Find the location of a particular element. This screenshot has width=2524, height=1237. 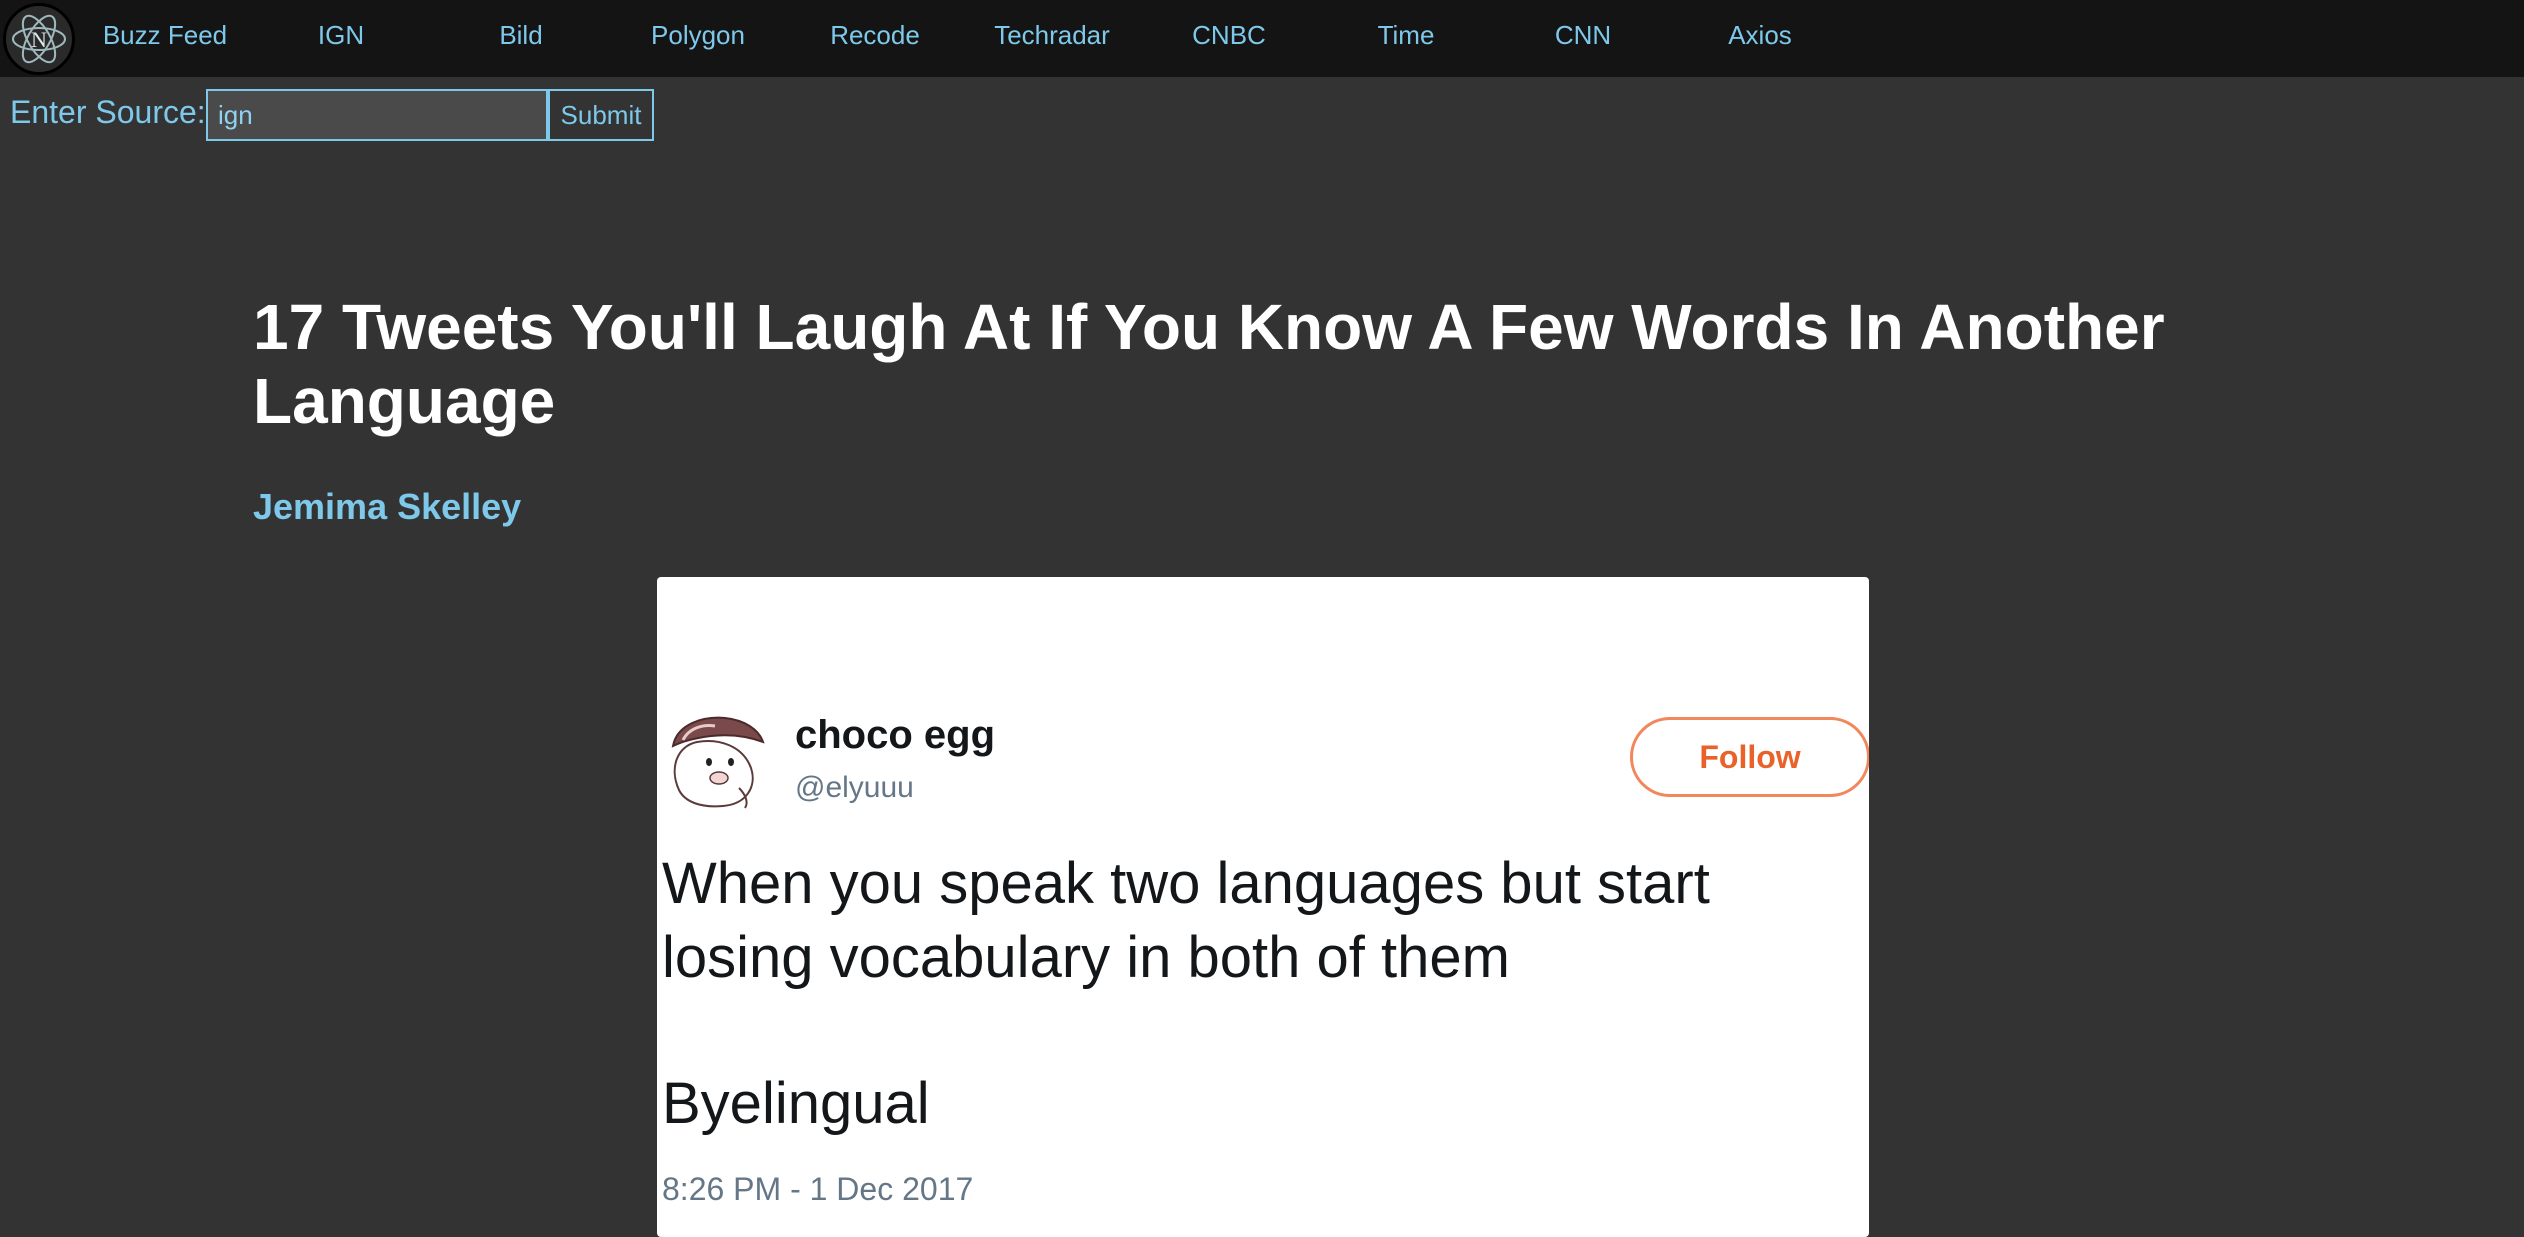

article-author: Jemima Skelley is located at coordinates (387, 507).